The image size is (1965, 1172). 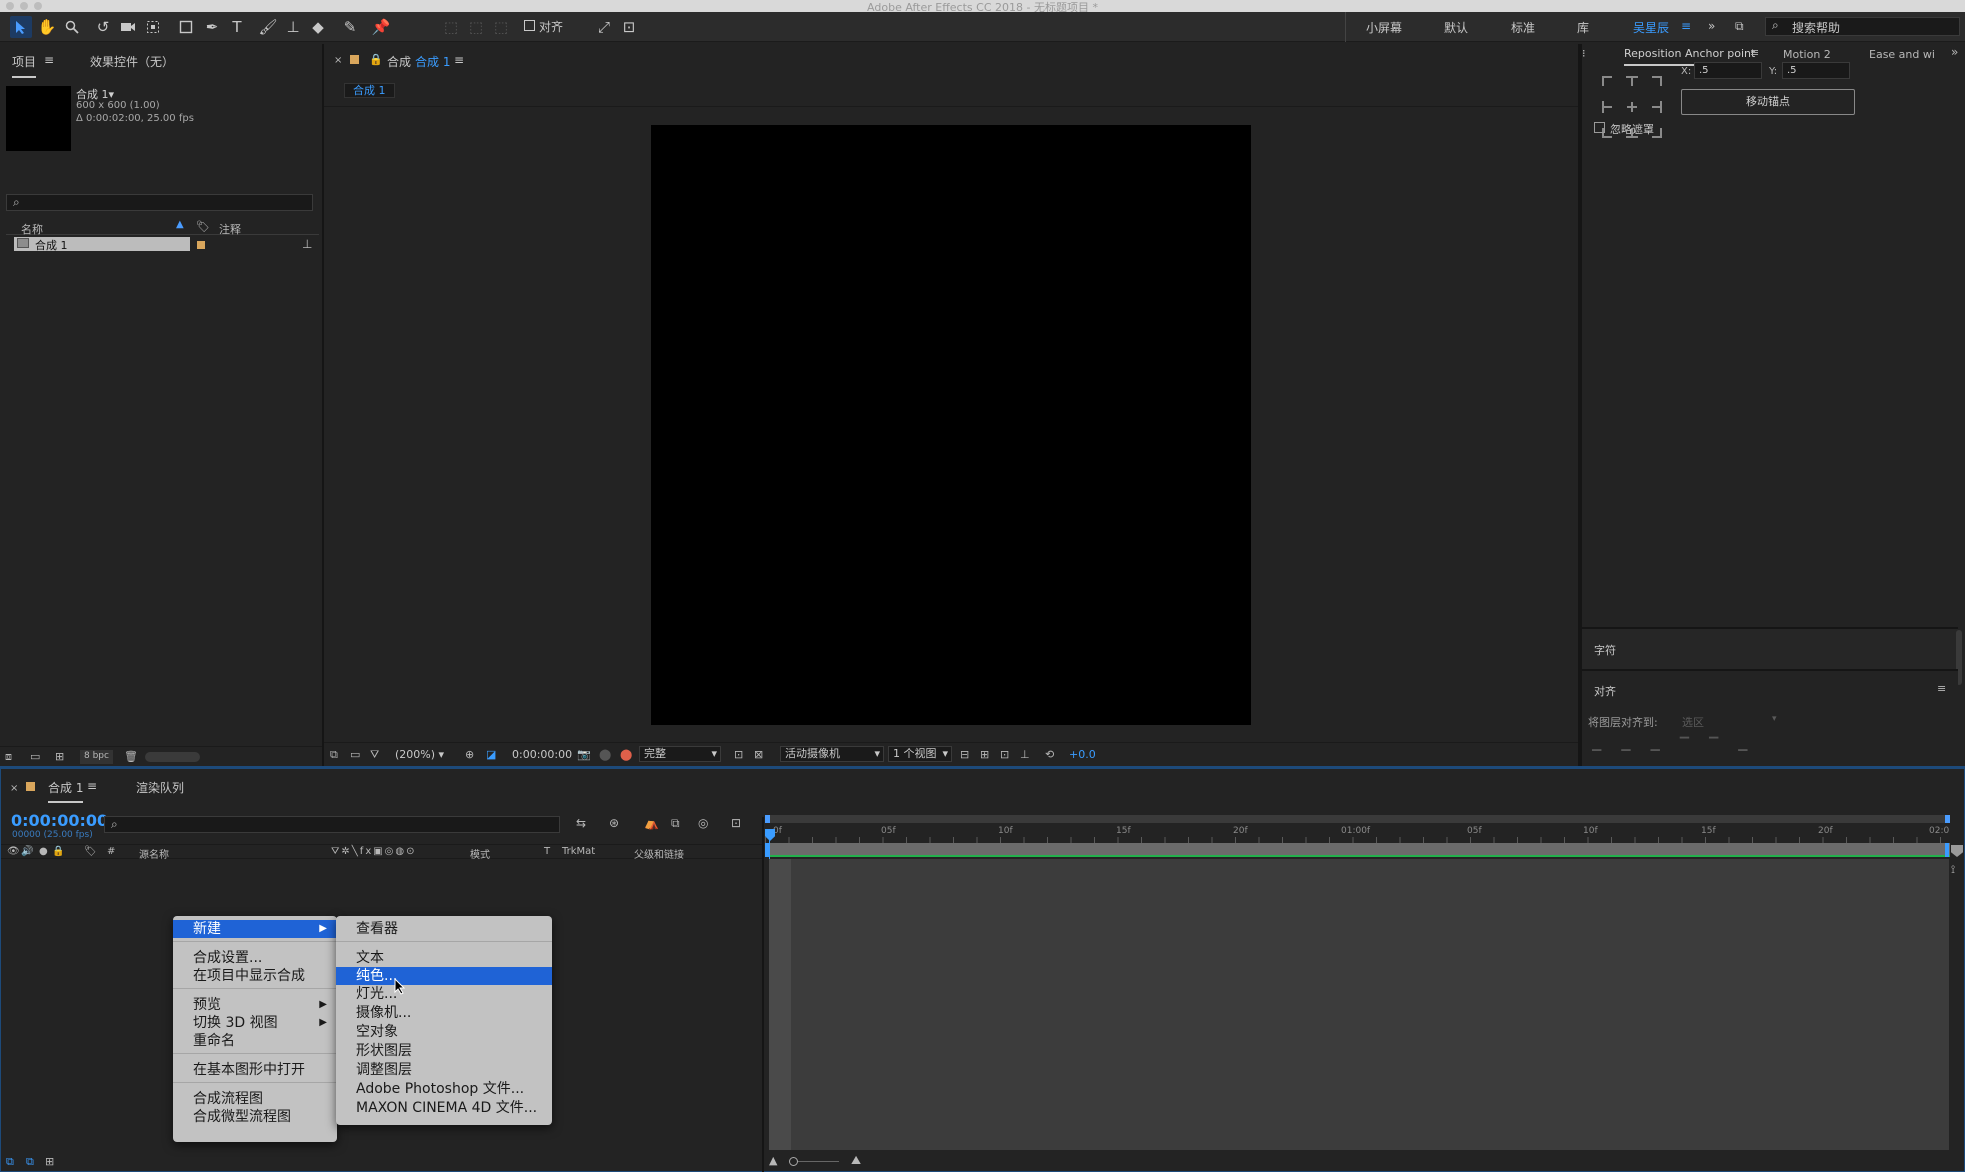 What do you see at coordinates (128, 27) in the screenshot?
I see `camera-tool-icon` at bounding box center [128, 27].